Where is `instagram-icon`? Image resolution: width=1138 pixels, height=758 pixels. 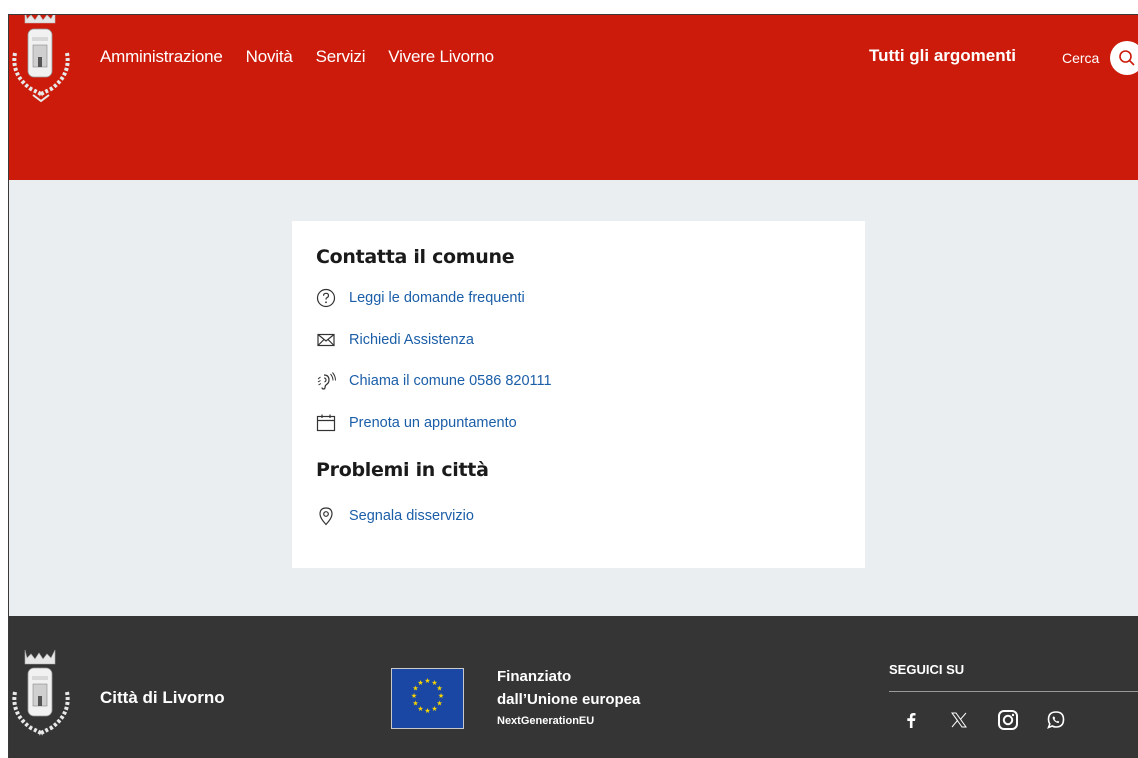 instagram-icon is located at coordinates (1008, 720).